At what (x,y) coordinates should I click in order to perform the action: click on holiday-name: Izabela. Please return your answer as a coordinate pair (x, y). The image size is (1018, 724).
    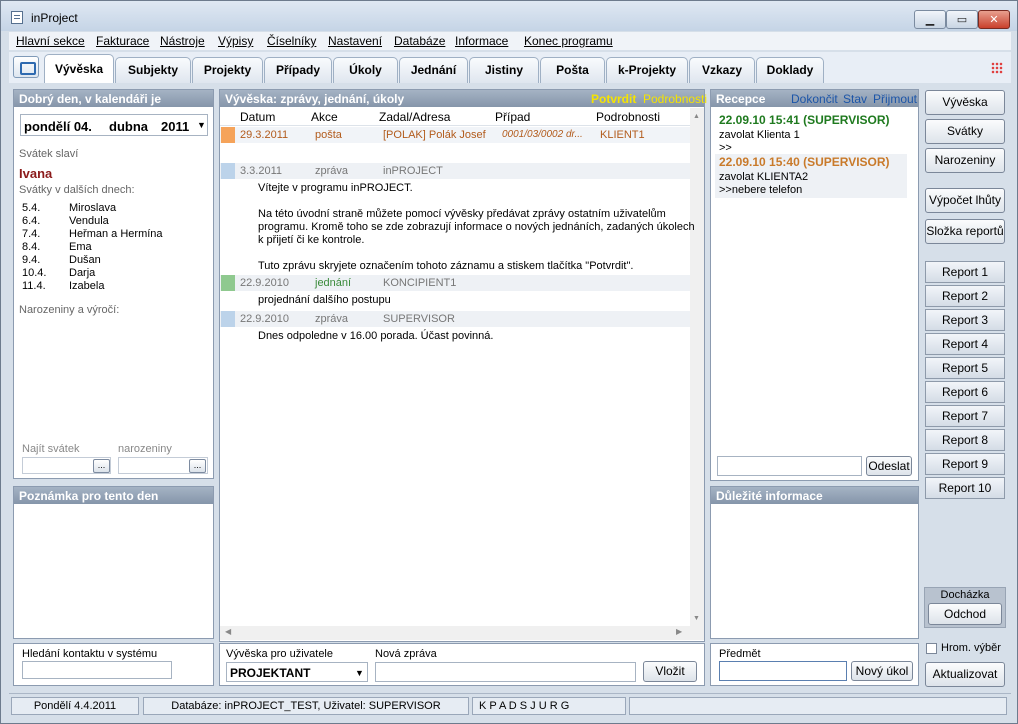
    Looking at the image, I should click on (87, 286).